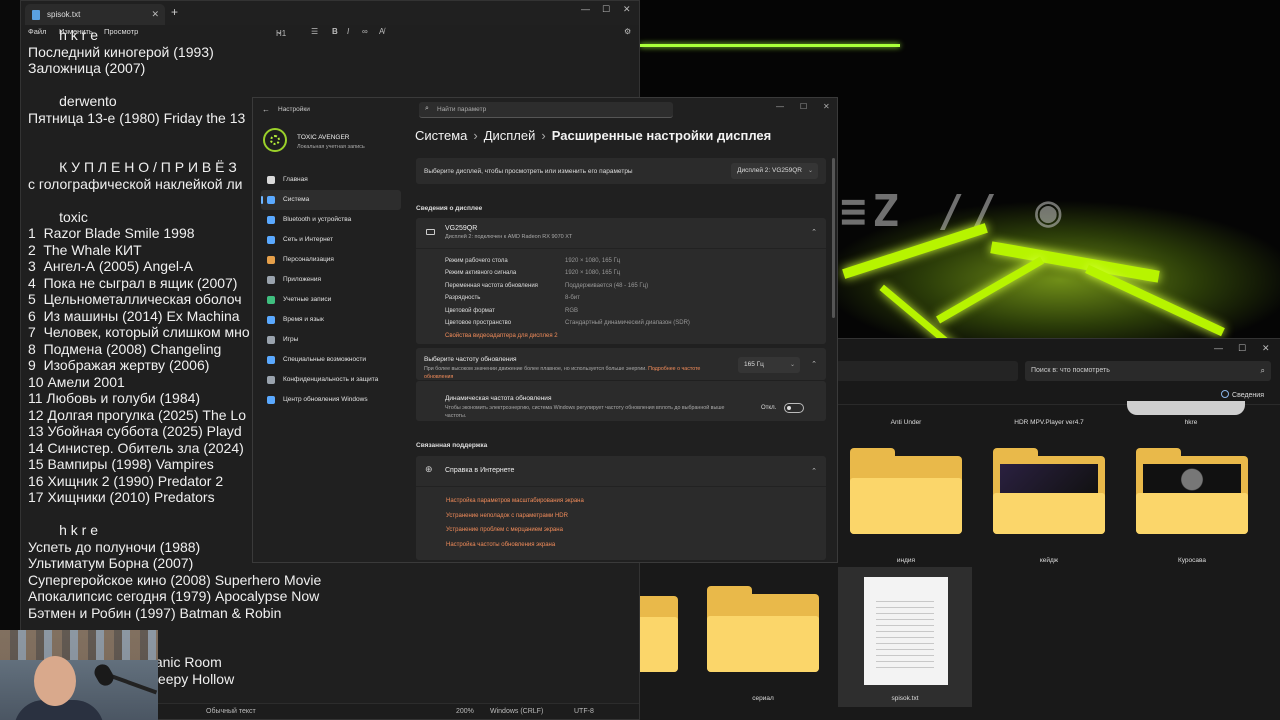 The width and height of the screenshot is (1280, 720). Describe the element at coordinates (572, 311) in the screenshot. I see `prop-value: RGB` at that location.